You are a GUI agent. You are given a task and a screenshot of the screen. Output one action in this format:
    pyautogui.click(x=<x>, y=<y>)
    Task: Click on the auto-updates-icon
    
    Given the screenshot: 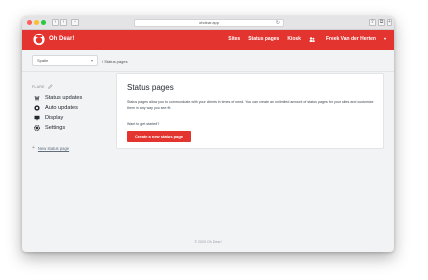 What is the action you would take?
    pyautogui.click(x=37, y=108)
    